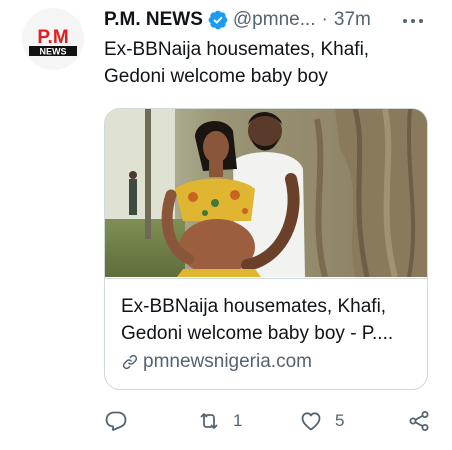 Image resolution: width=452 pixels, height=450 pixels. Describe the element at coordinates (209, 421) in the screenshot. I see `retweet-icon` at that location.